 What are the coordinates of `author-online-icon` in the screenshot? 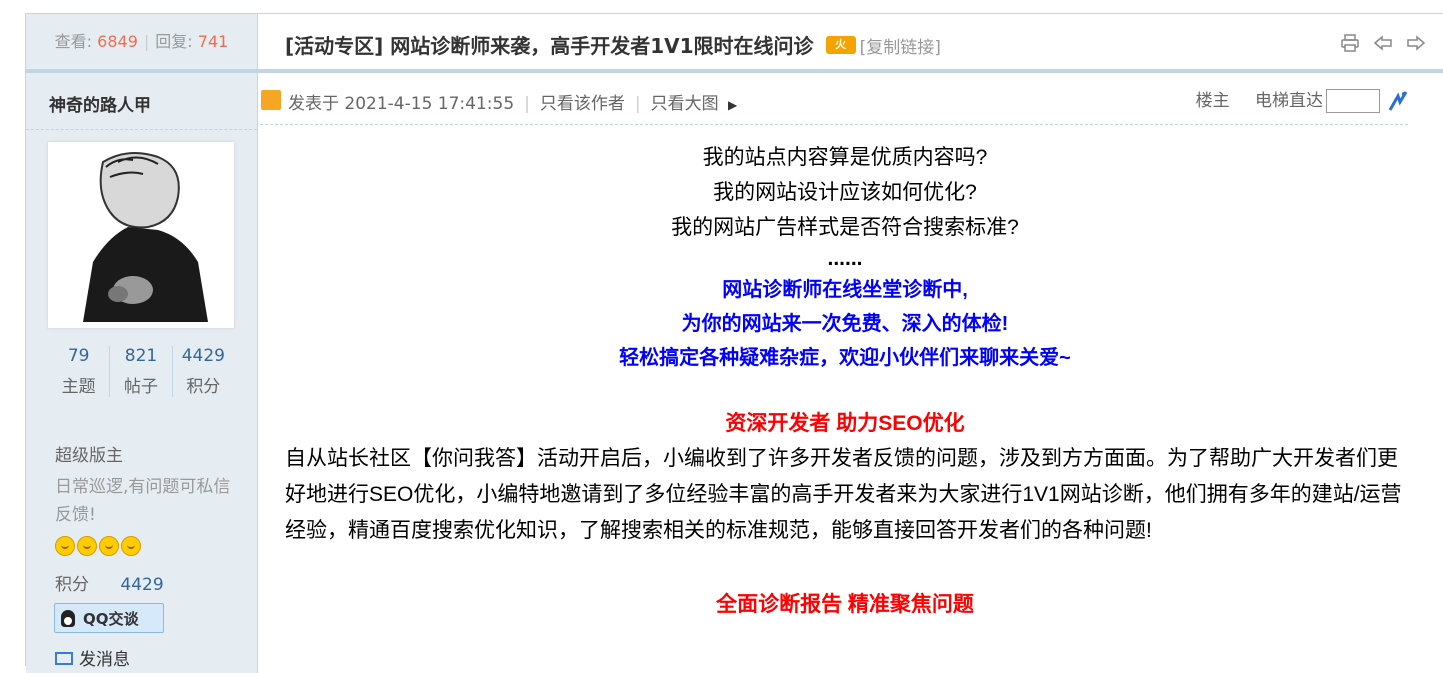 It's located at (271, 100).